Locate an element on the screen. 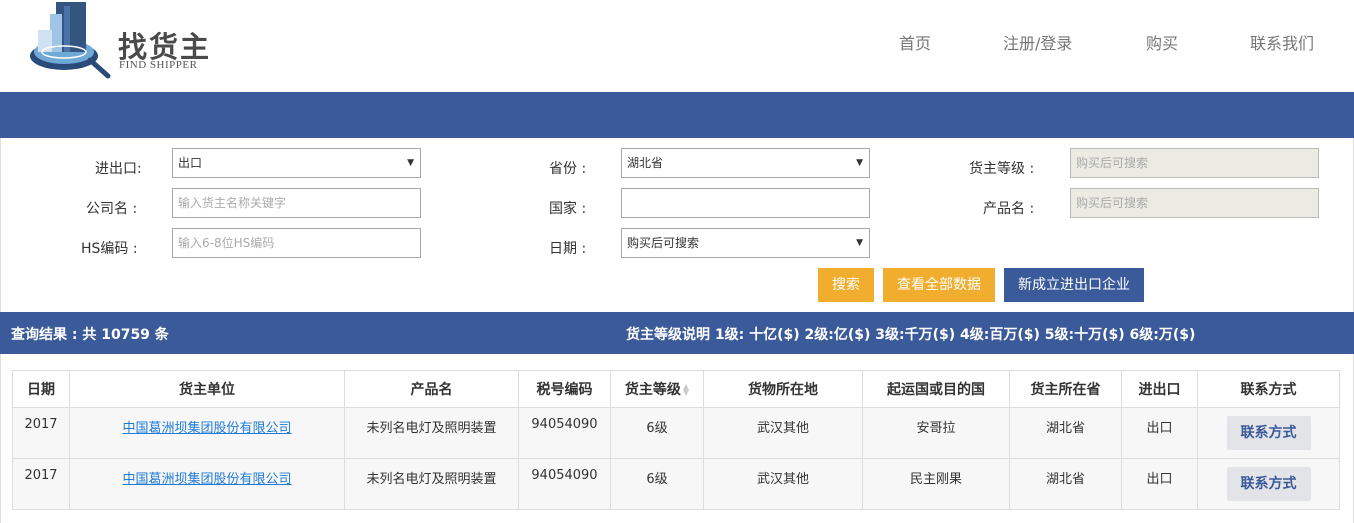 The width and height of the screenshot is (1354, 523). date-select: 购买后可搜索 is located at coordinates (745, 243).